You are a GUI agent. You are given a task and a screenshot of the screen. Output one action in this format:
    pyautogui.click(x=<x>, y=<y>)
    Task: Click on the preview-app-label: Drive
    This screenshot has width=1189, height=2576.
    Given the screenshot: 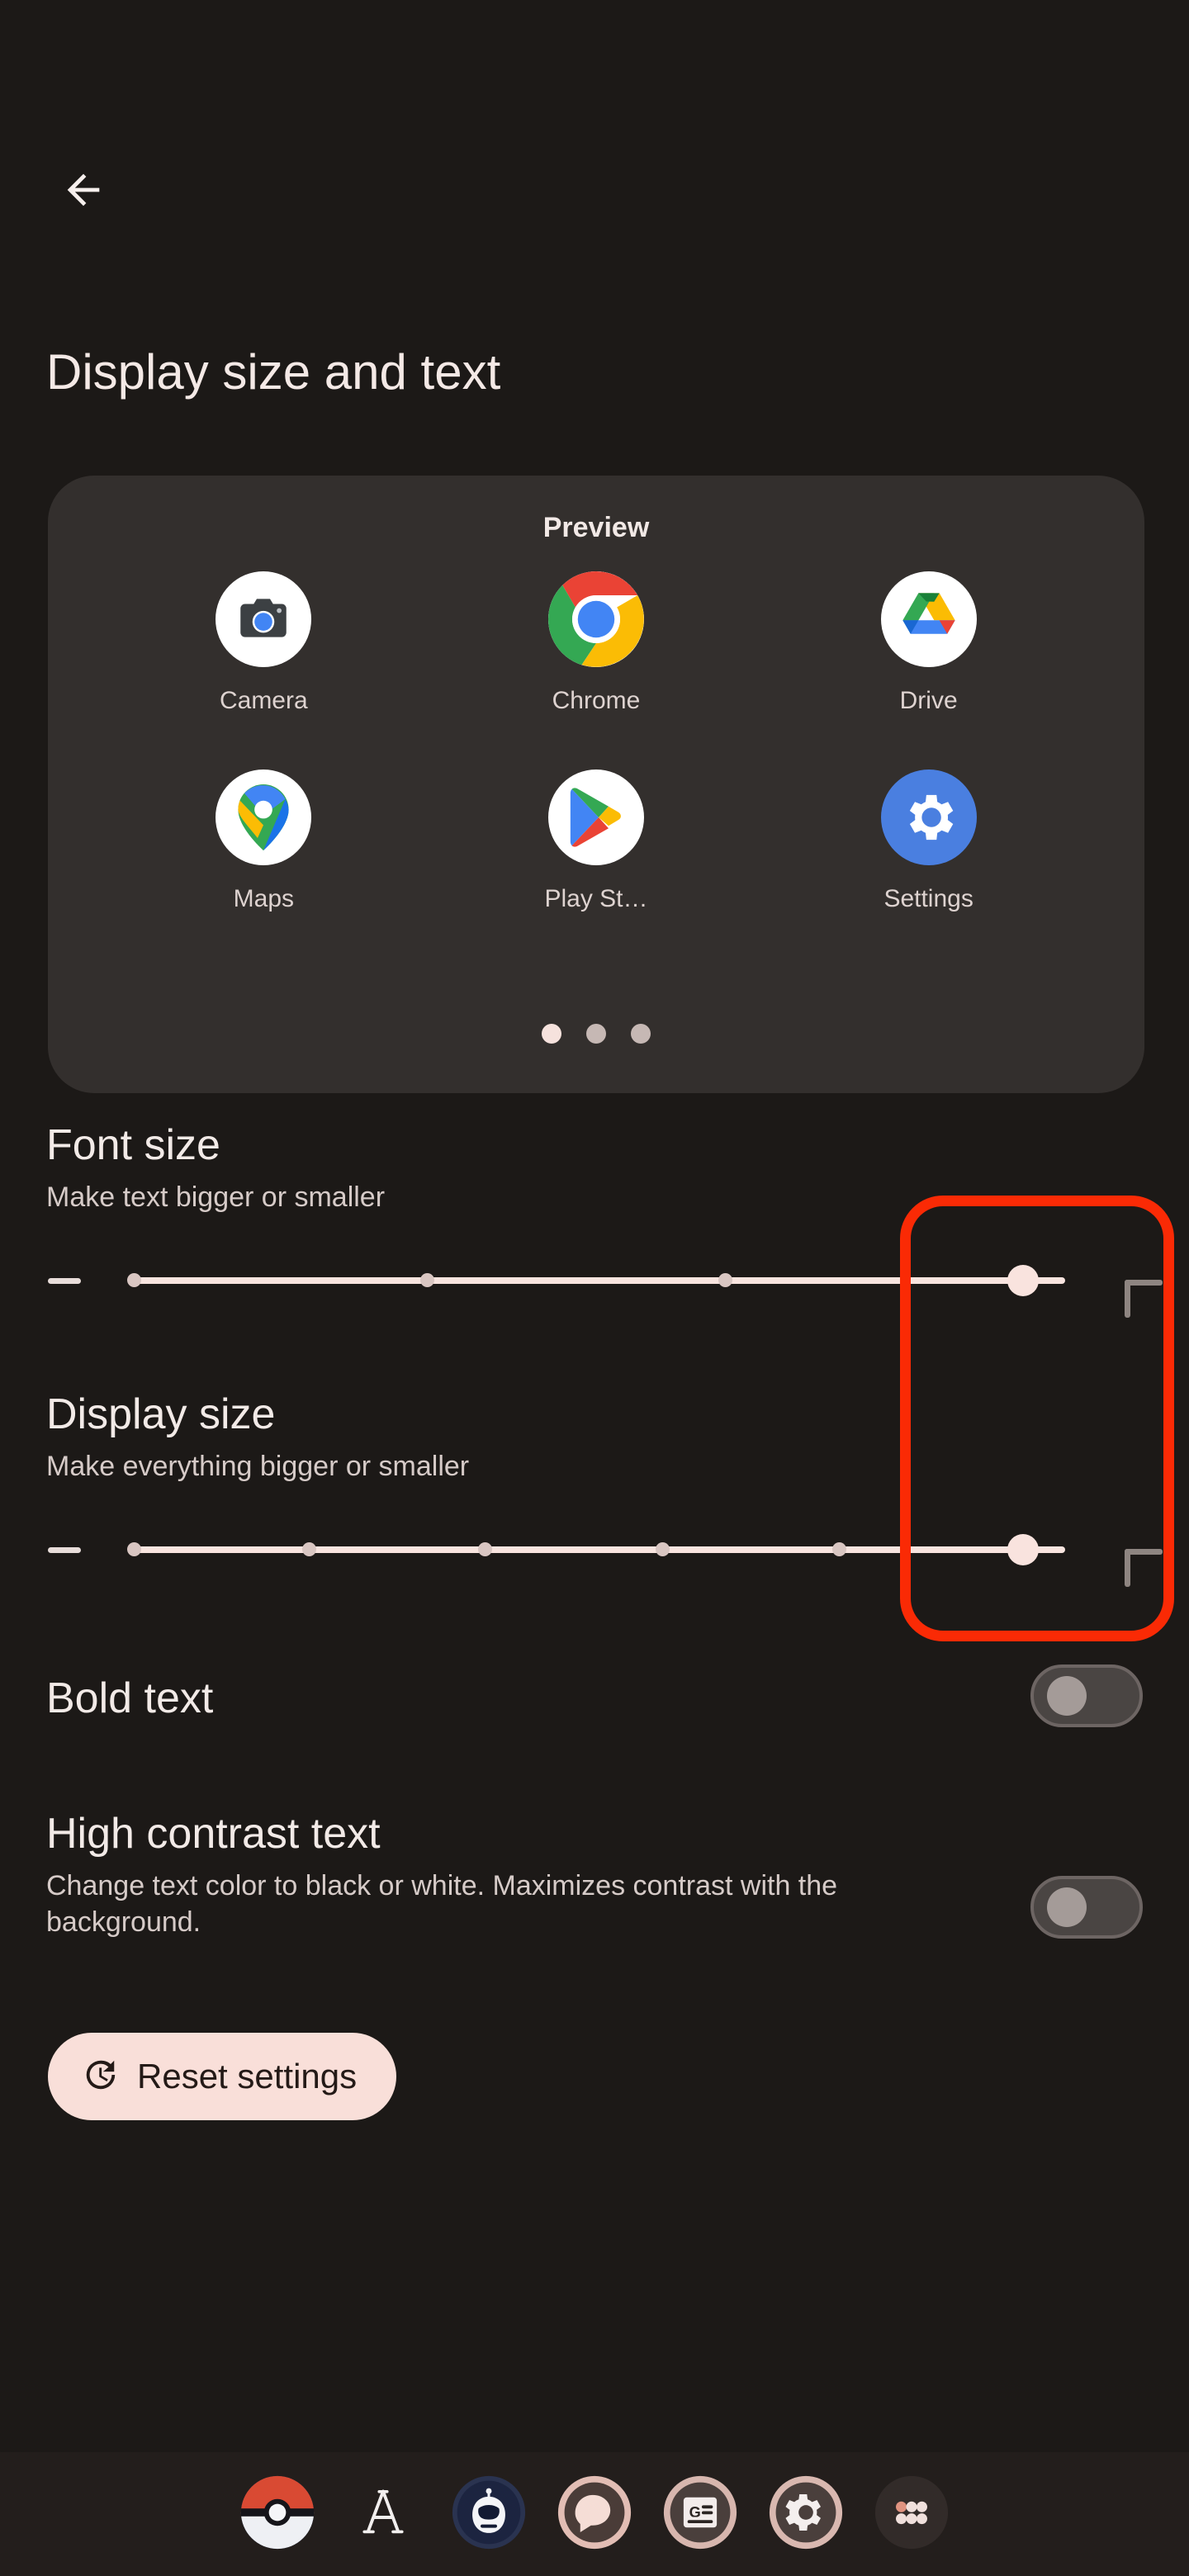 What is the action you would take?
    pyautogui.click(x=928, y=700)
    